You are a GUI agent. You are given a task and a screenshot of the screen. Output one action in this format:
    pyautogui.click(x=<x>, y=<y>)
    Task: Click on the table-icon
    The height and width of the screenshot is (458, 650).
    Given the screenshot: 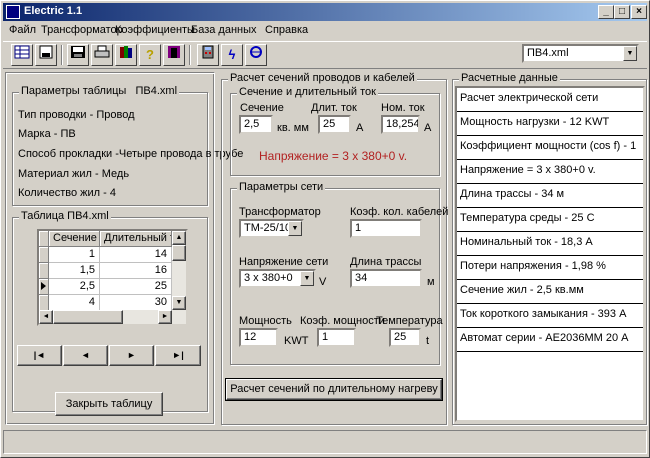 What is the action you would take?
    pyautogui.click(x=22, y=55)
    